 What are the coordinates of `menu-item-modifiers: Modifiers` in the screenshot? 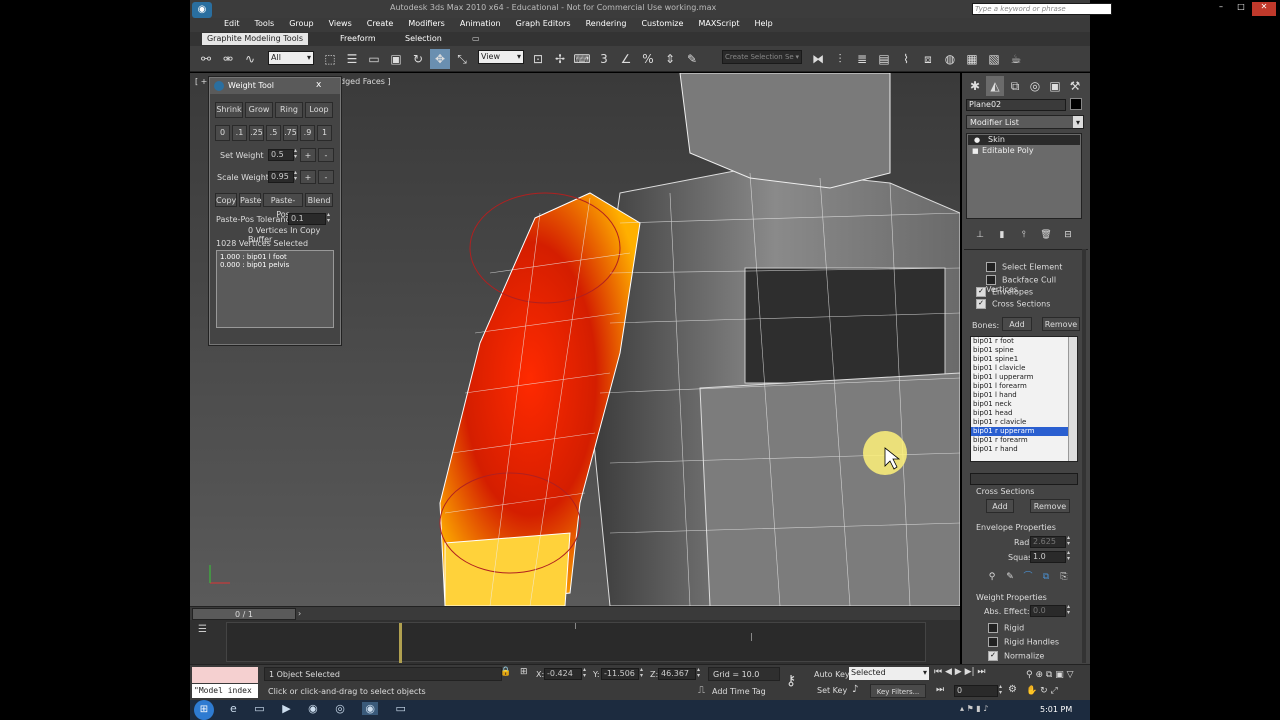 It's located at (426, 23).